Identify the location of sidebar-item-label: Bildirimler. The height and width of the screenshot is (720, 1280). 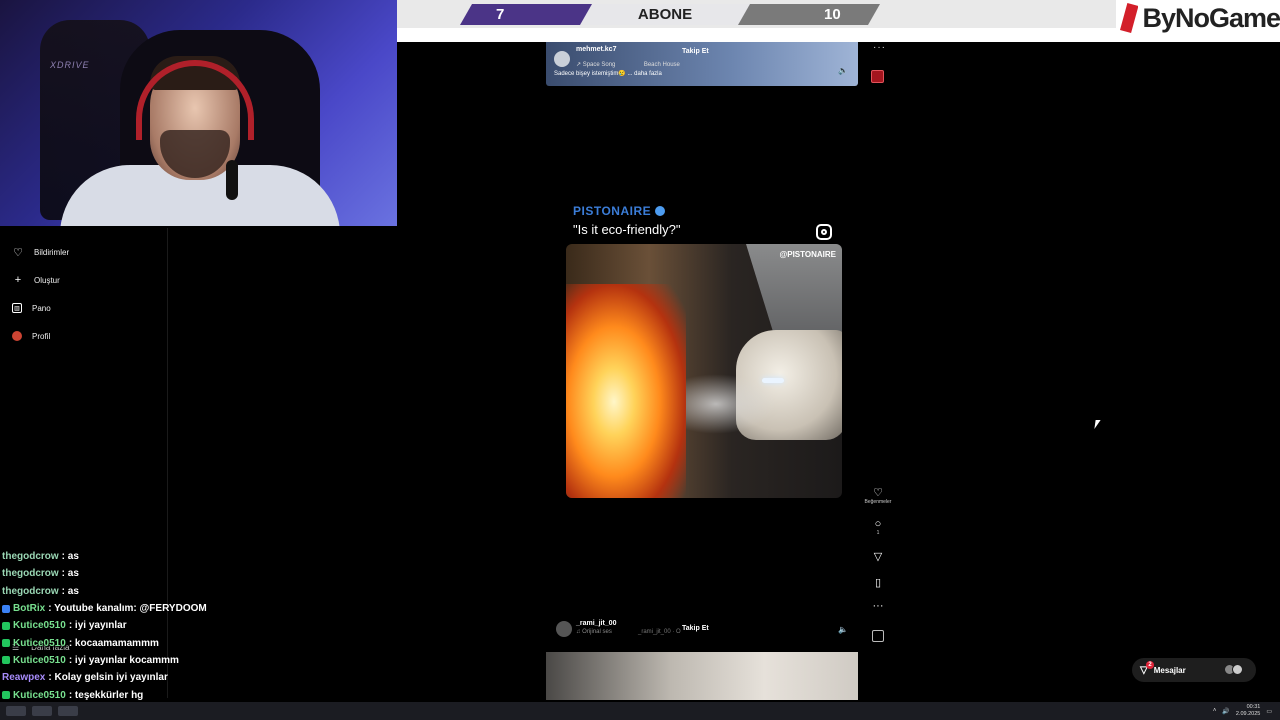
(52, 252).